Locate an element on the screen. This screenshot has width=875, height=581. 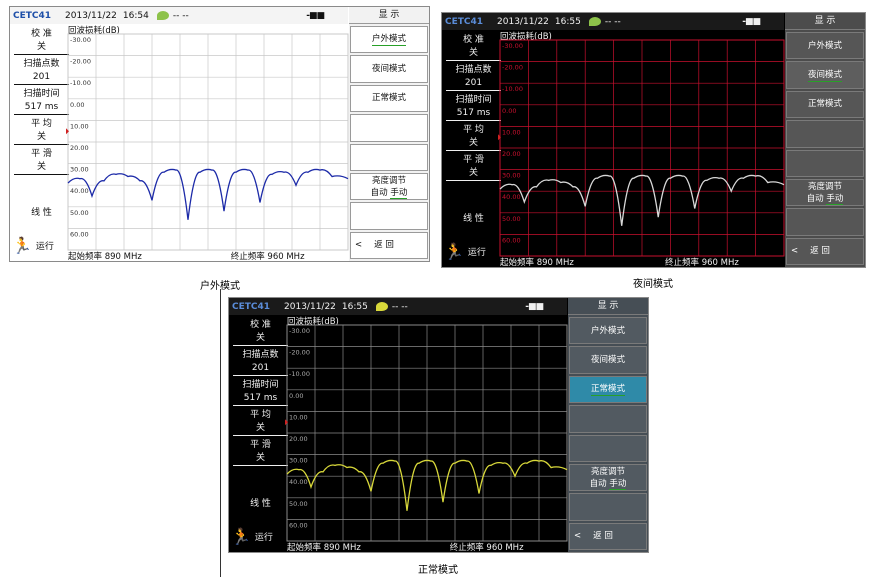
run-label: 运行 is located at coordinates (476, 253).